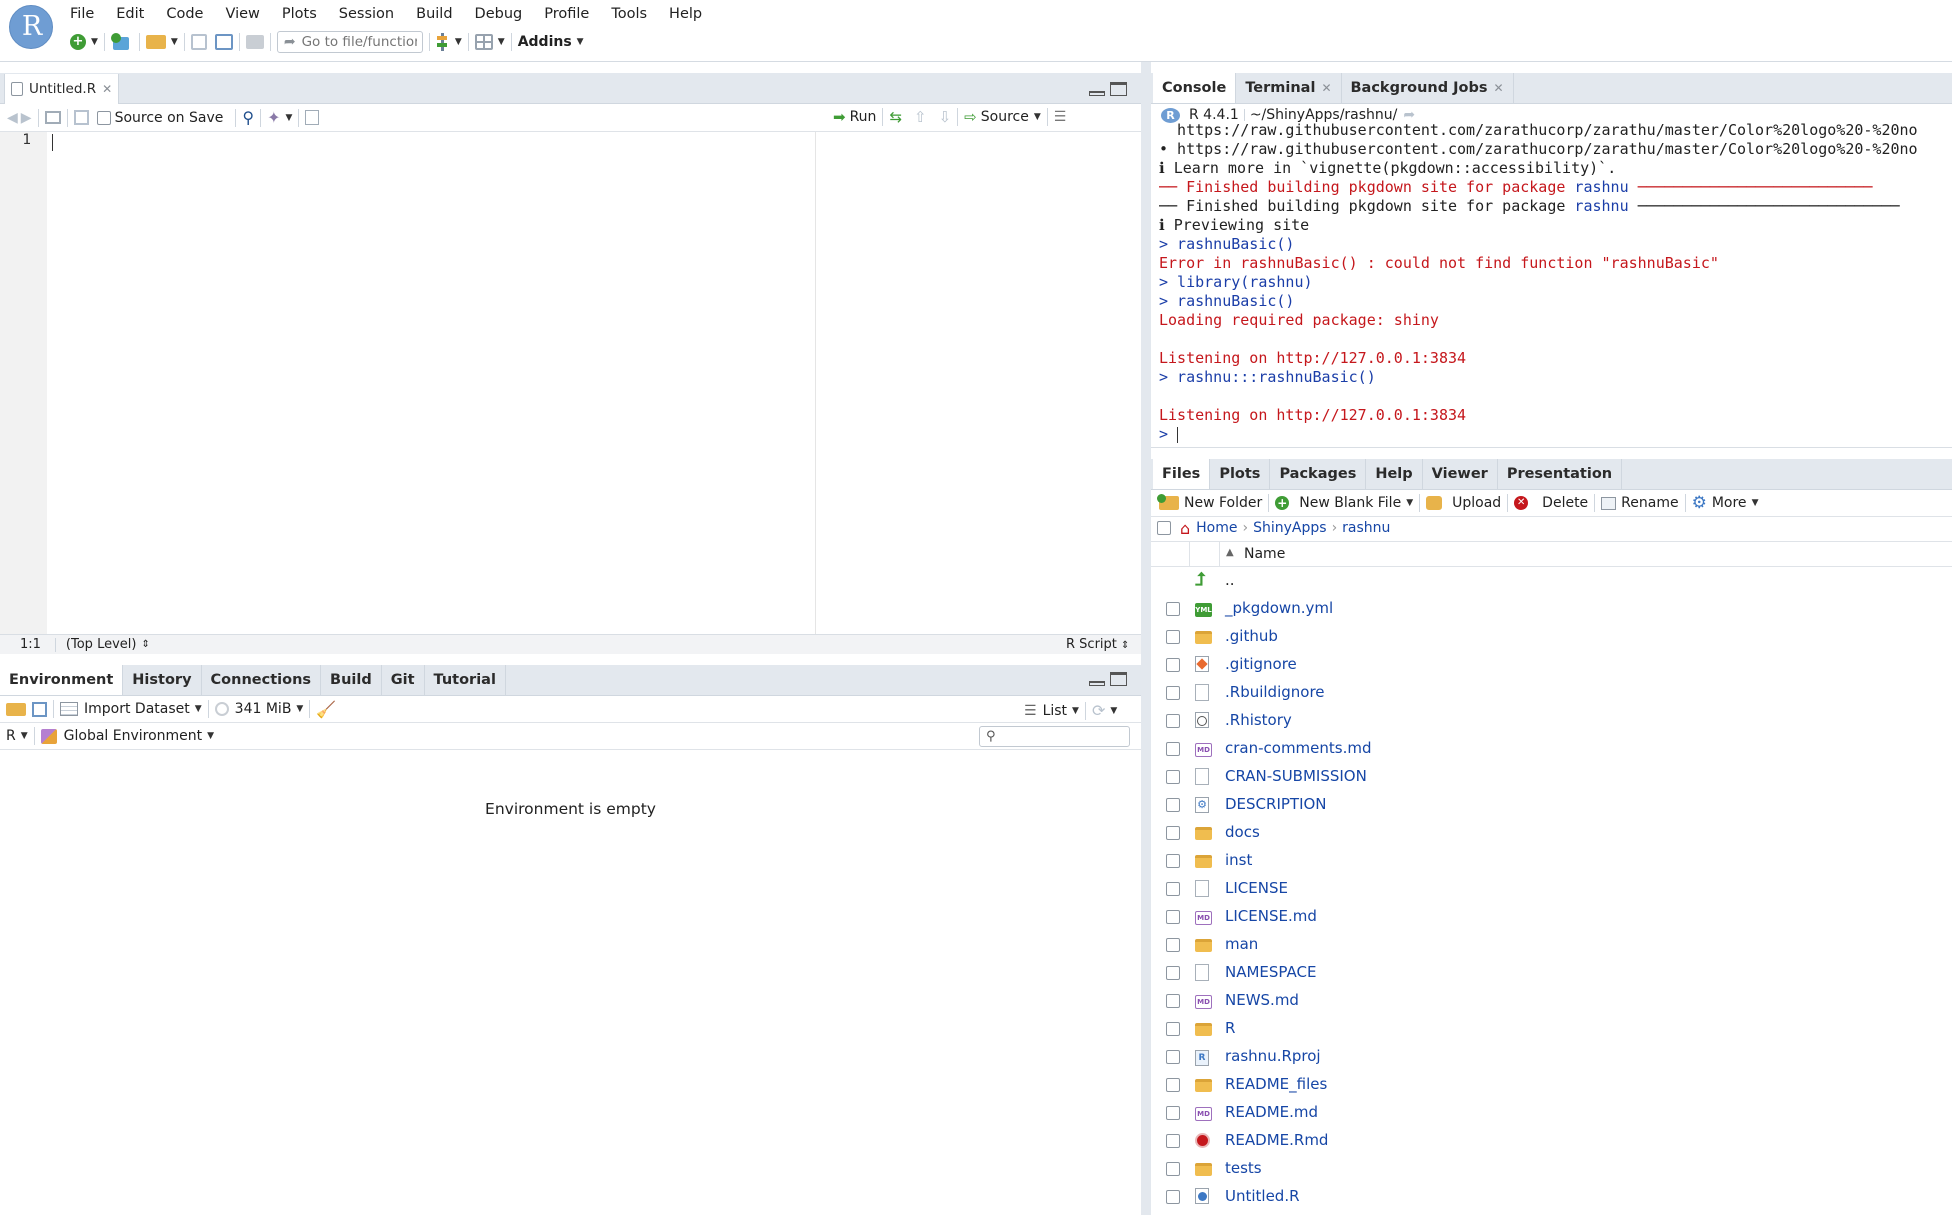  Describe the element at coordinates (1238, 860) in the screenshot. I see `file-name-link: inst` at that location.